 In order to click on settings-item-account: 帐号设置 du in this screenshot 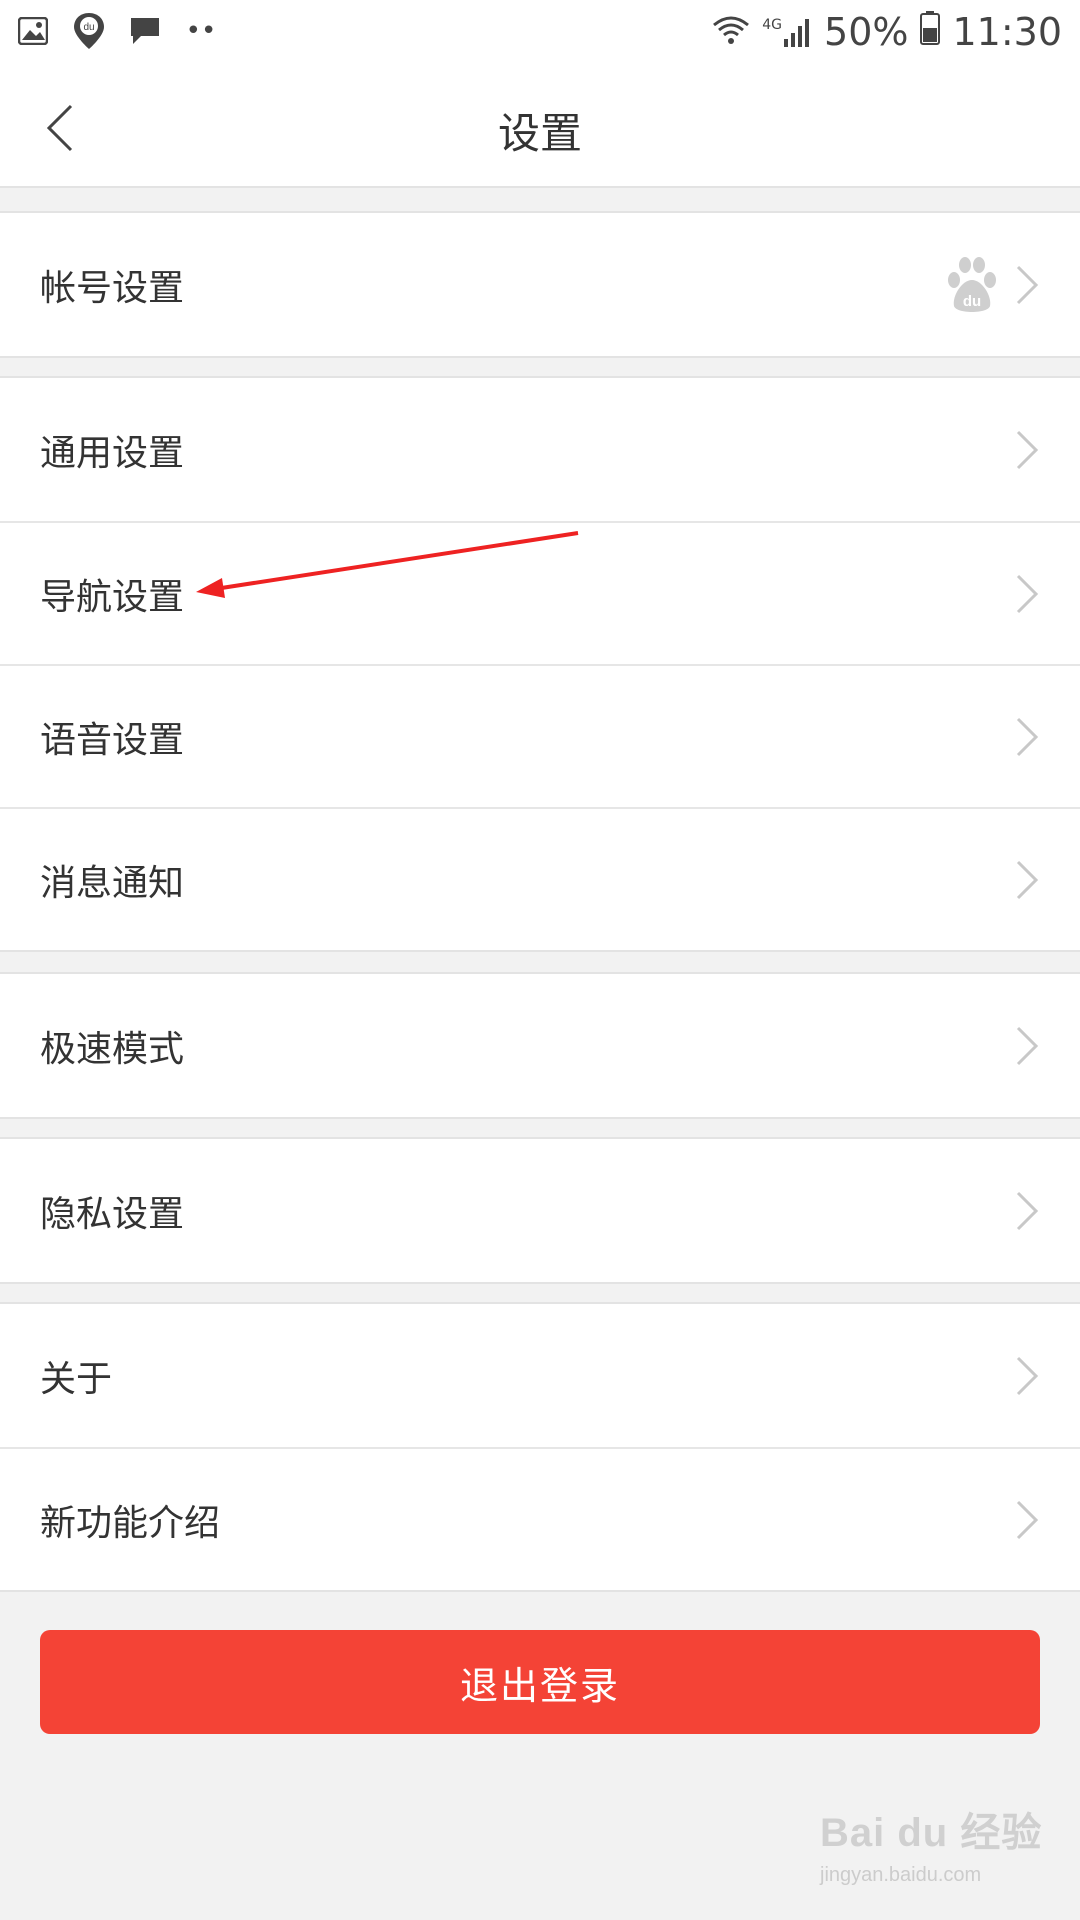, I will do `click(540, 284)`.